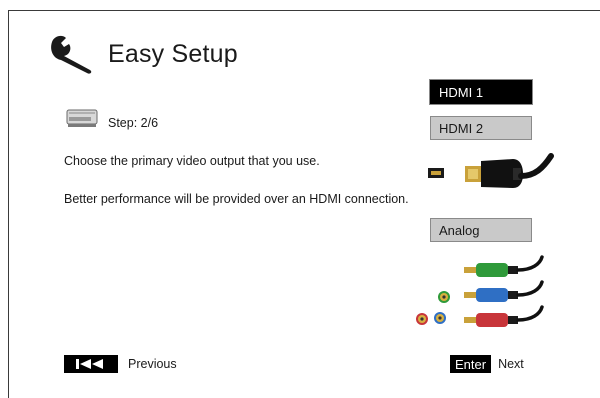 Image resolution: width=600 pixels, height=398 pixels. What do you see at coordinates (173, 53) in the screenshot?
I see `page-title: Easy Setup` at bounding box center [173, 53].